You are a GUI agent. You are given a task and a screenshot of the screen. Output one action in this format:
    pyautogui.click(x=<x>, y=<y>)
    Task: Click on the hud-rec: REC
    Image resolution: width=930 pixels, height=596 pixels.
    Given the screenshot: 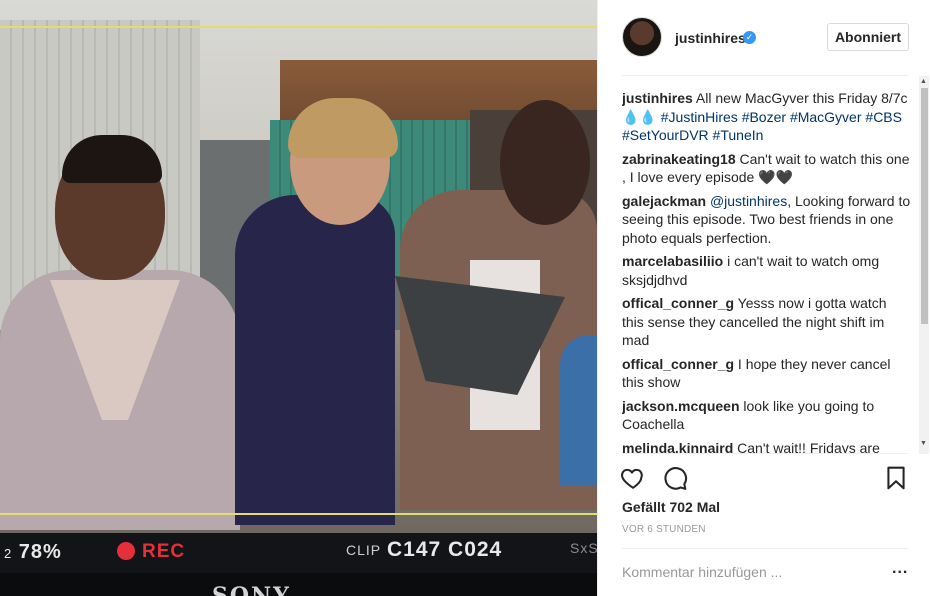 What is the action you would take?
    pyautogui.click(x=164, y=551)
    